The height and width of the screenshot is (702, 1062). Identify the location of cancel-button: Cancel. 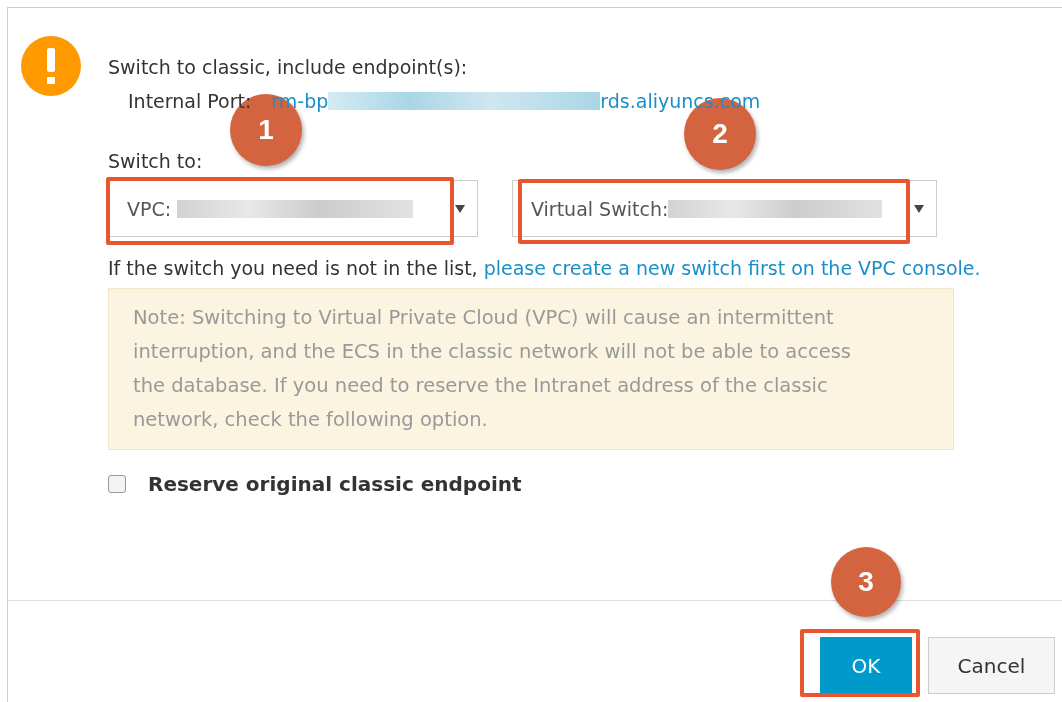
(991, 665).